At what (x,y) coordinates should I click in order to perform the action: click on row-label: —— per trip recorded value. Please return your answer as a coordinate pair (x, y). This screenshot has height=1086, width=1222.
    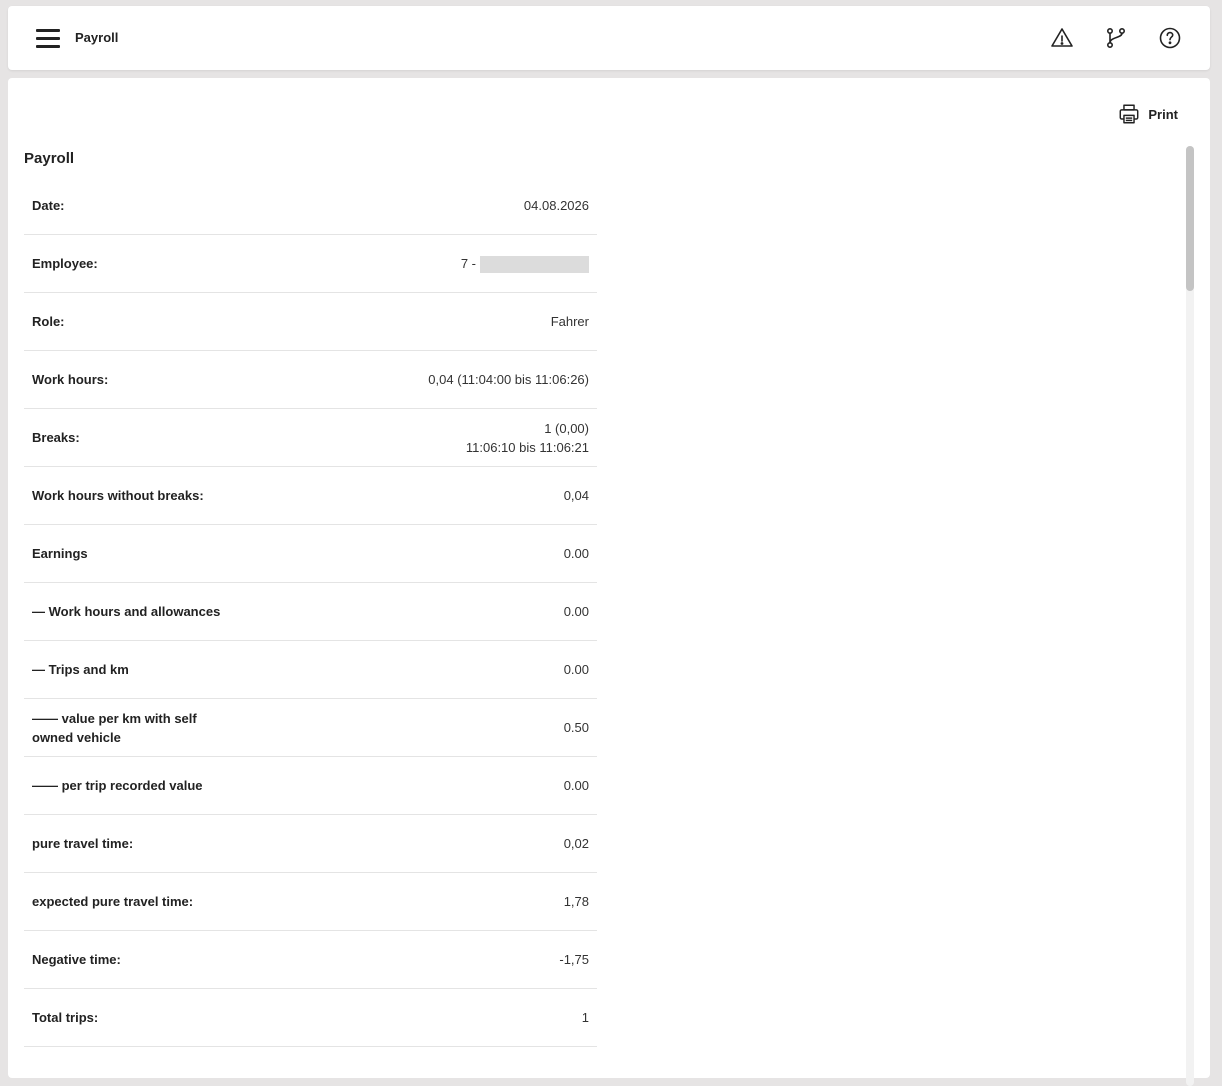
    Looking at the image, I should click on (117, 785).